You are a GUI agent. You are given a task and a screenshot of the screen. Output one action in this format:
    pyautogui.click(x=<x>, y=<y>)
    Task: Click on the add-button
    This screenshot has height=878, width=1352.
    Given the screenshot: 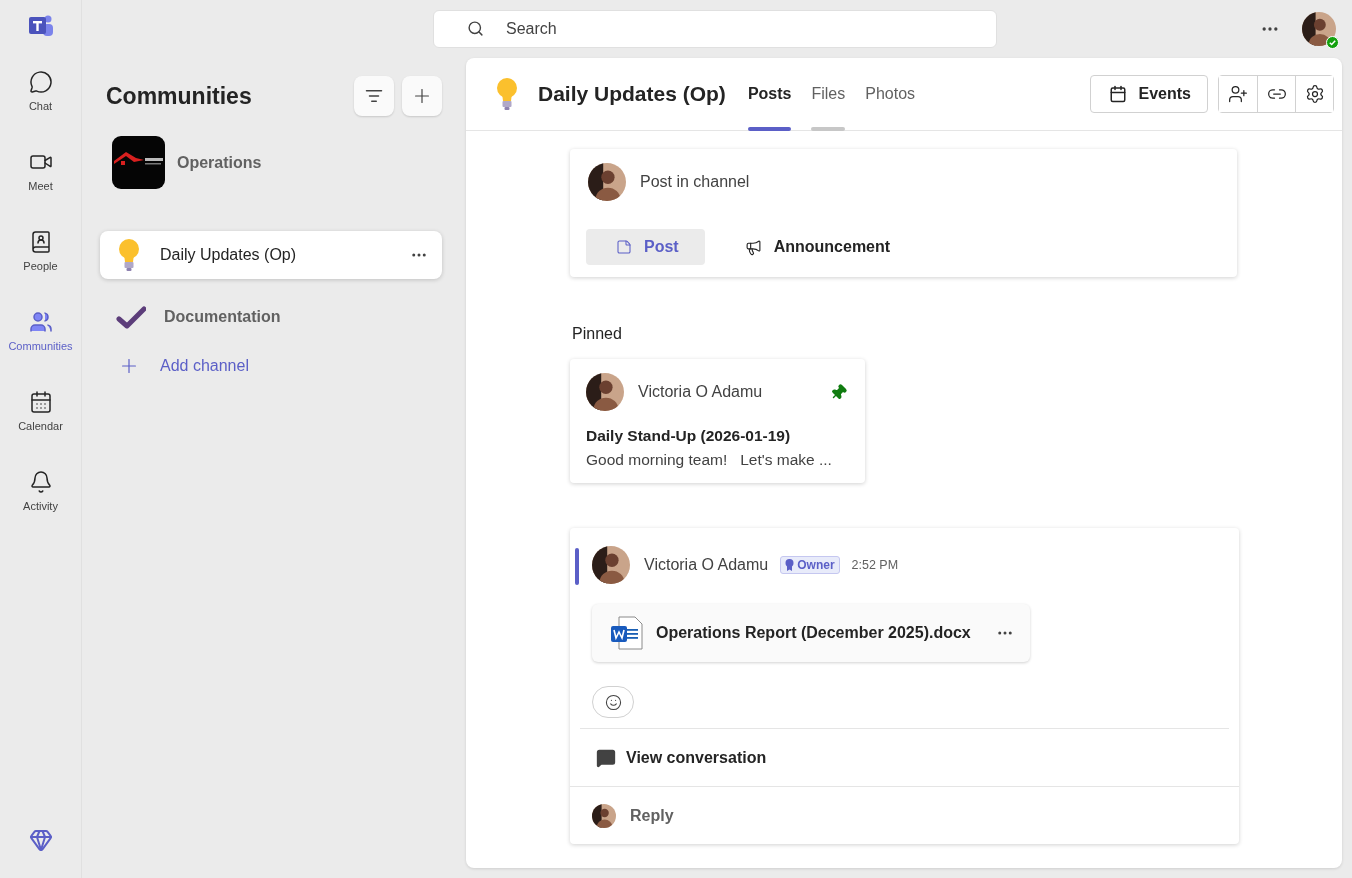 What is the action you would take?
    pyautogui.click(x=422, y=96)
    